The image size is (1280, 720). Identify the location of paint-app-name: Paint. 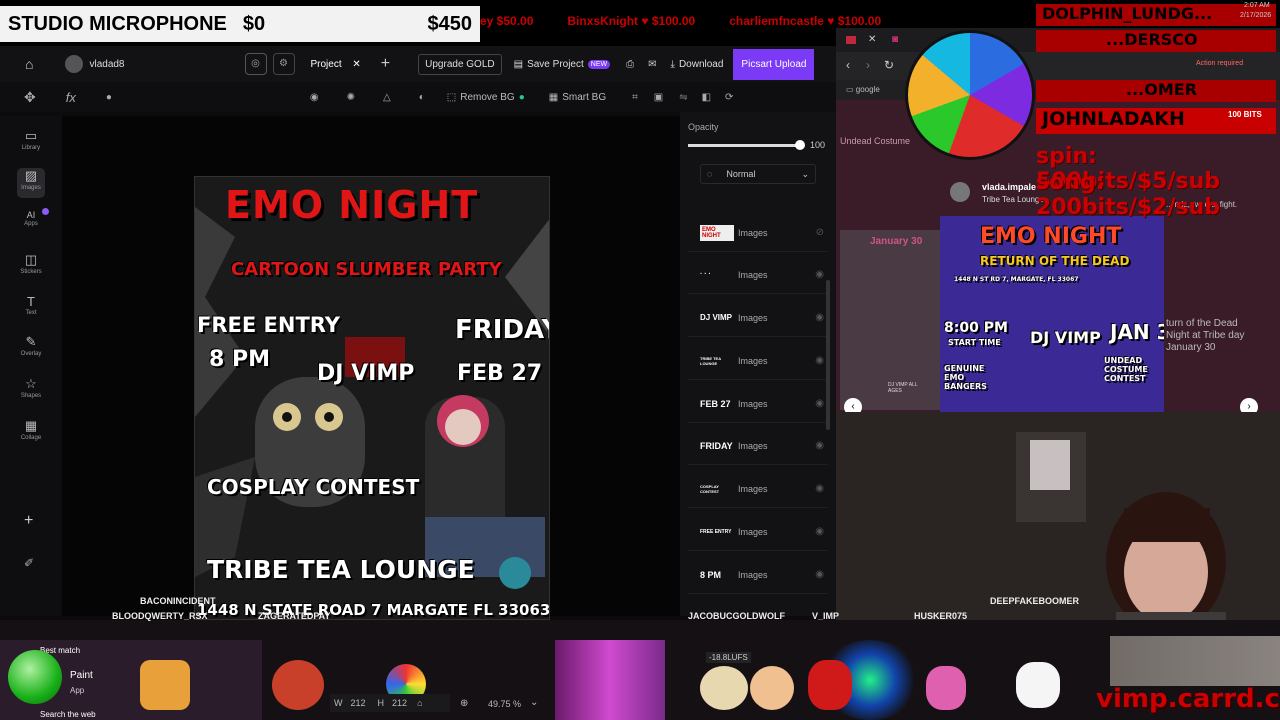
(81, 675).